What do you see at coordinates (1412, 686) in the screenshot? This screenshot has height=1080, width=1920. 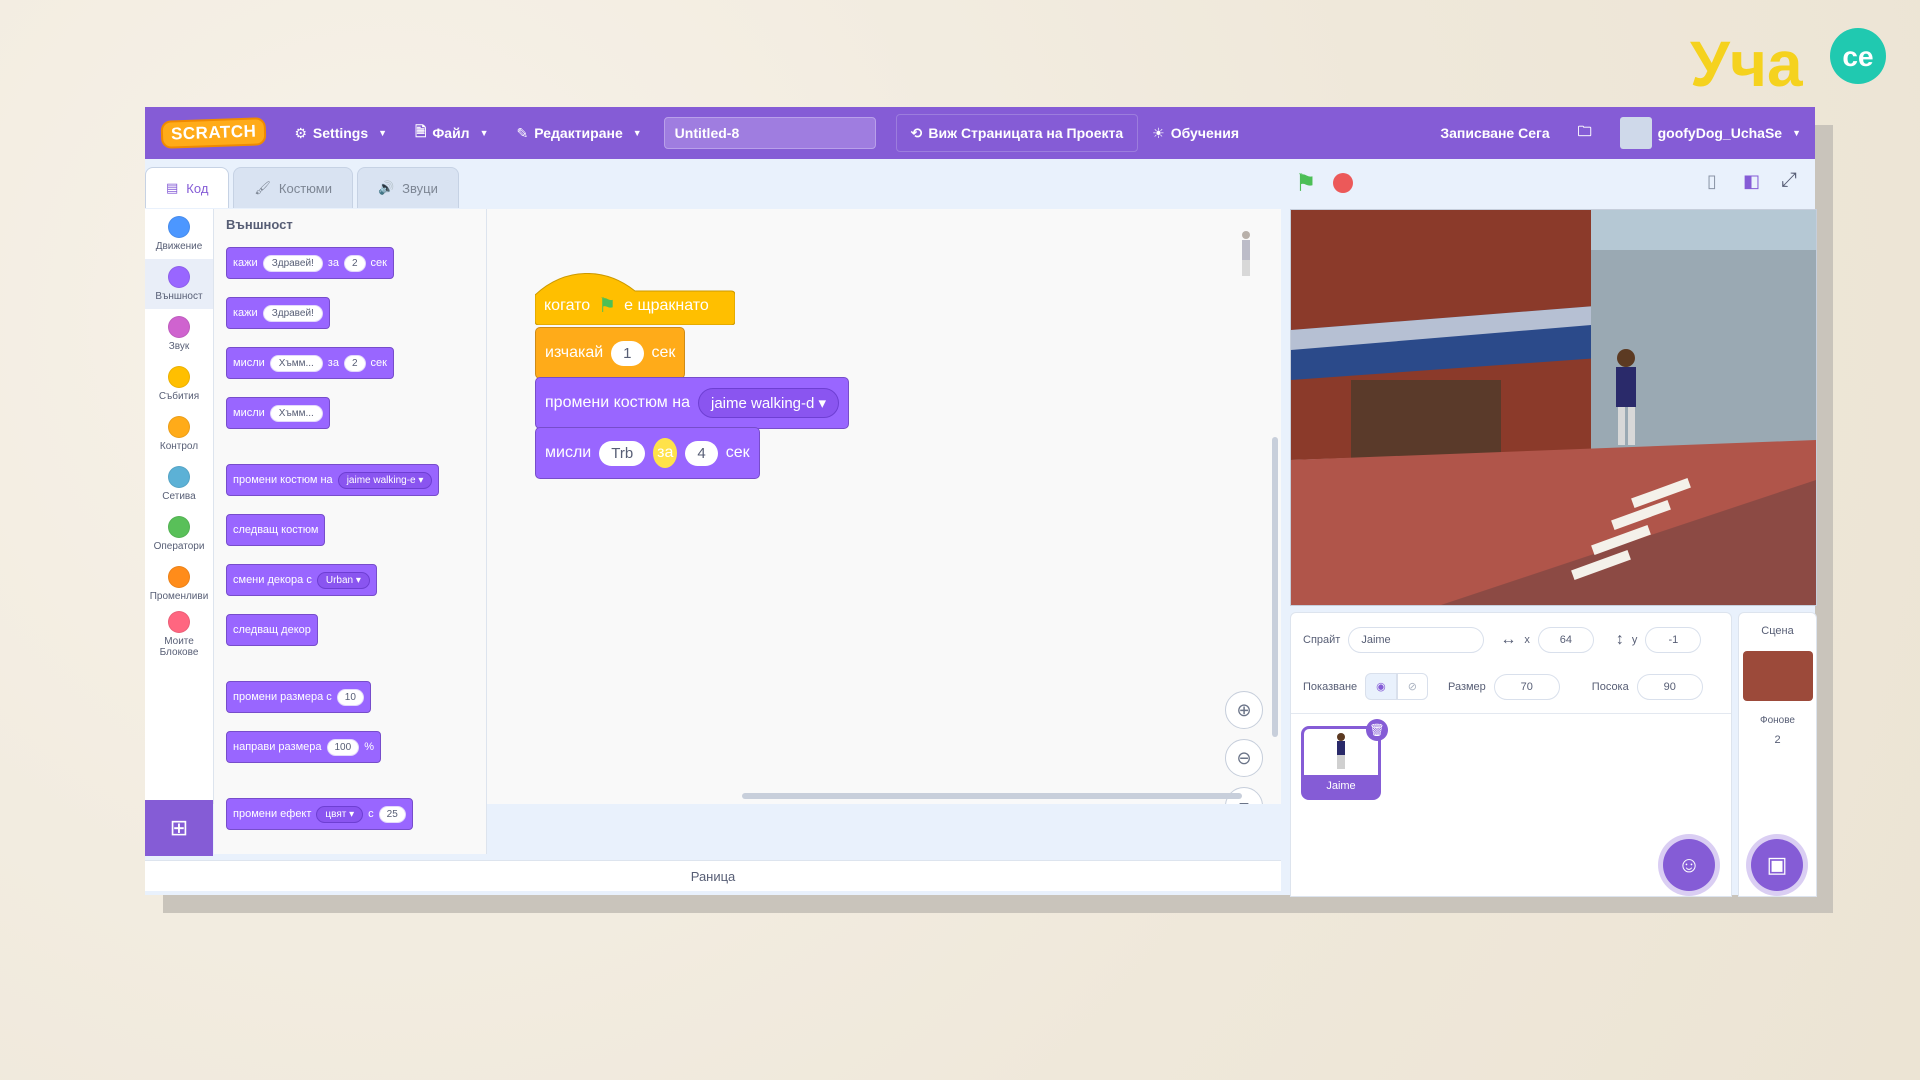 I see `show-hidden-button: ⊘` at bounding box center [1412, 686].